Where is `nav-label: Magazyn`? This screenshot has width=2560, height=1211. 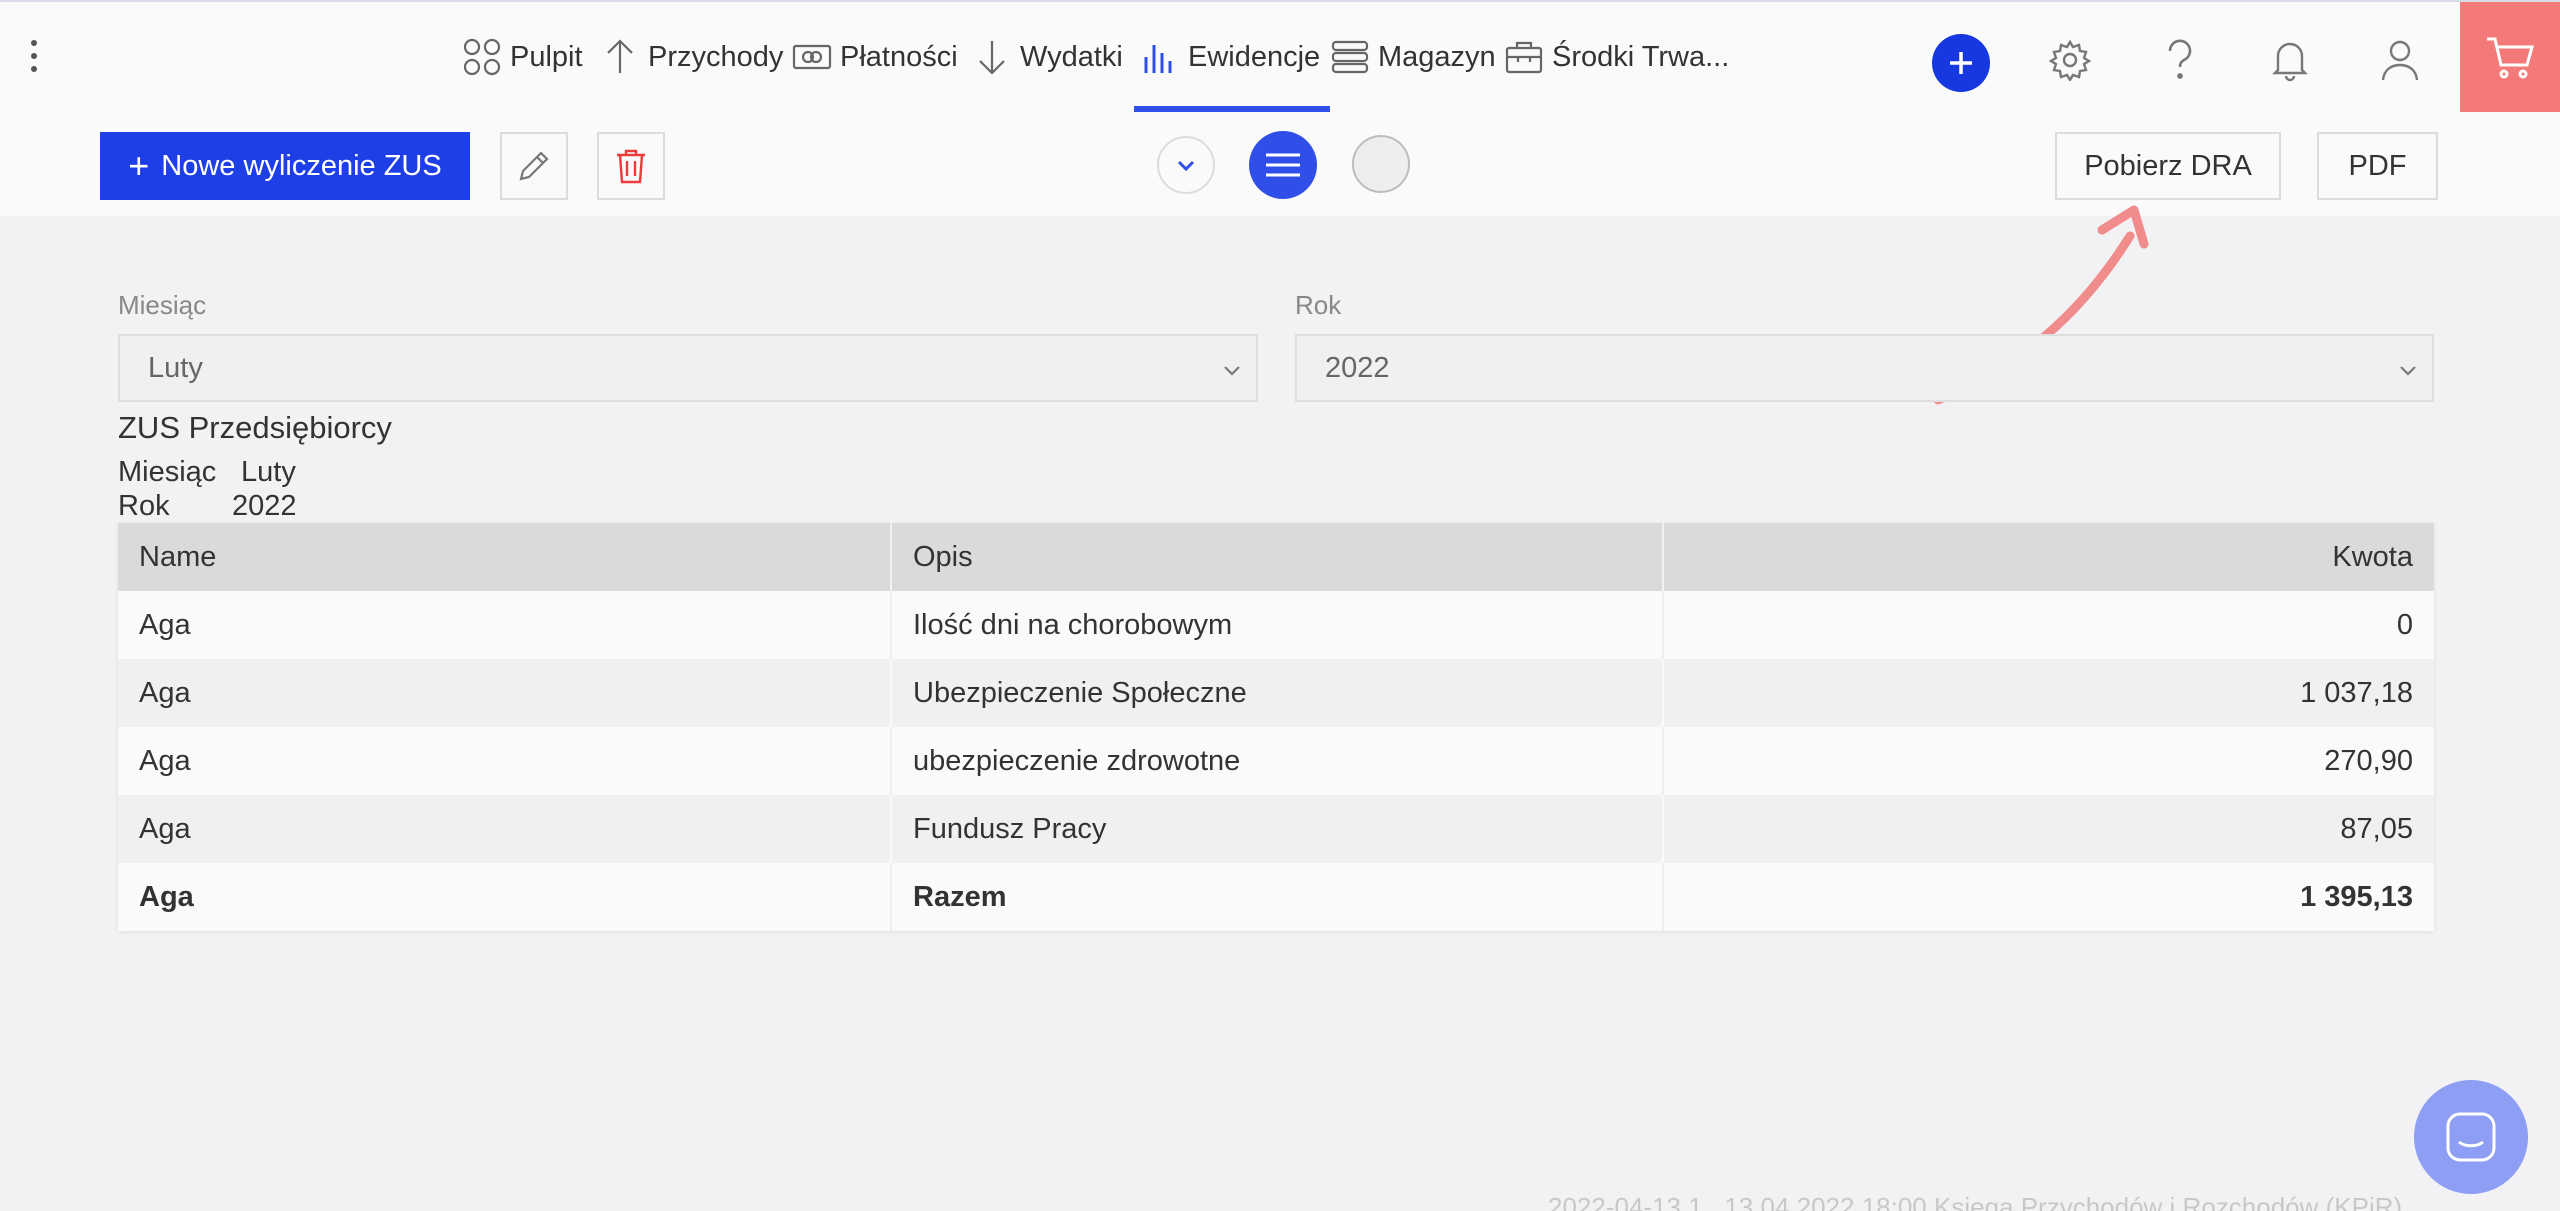
nav-label: Magazyn is located at coordinates (1437, 56).